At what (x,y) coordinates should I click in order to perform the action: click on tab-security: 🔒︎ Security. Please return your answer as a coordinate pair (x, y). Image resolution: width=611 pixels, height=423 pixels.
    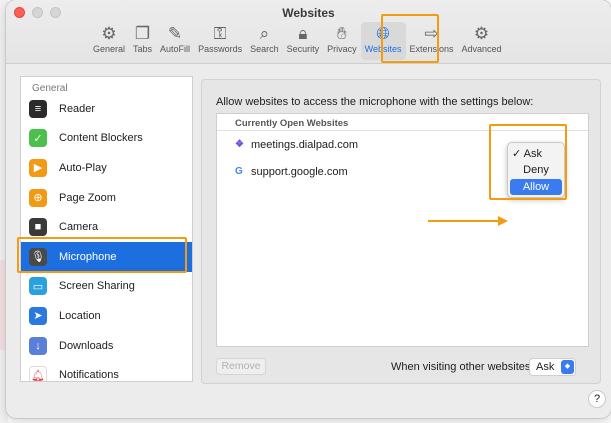
    Looking at the image, I should click on (303, 41).